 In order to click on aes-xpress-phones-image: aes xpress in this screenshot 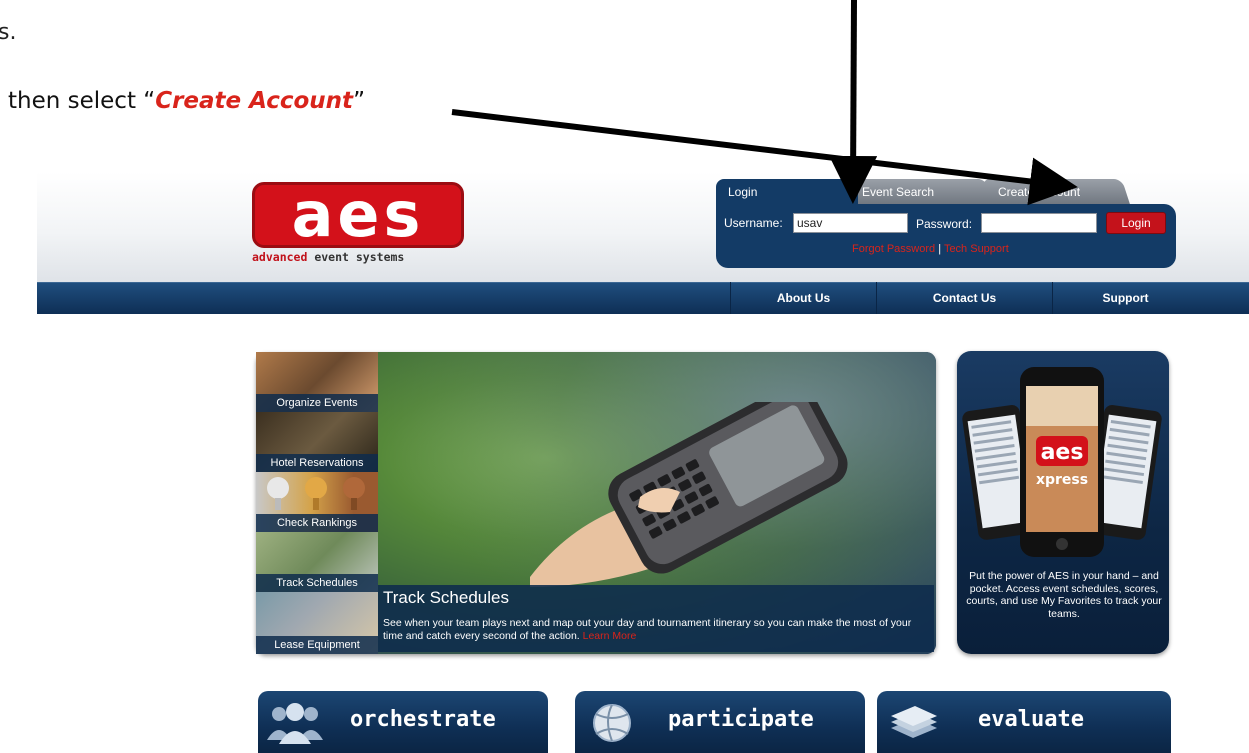, I will do `click(1062, 462)`.